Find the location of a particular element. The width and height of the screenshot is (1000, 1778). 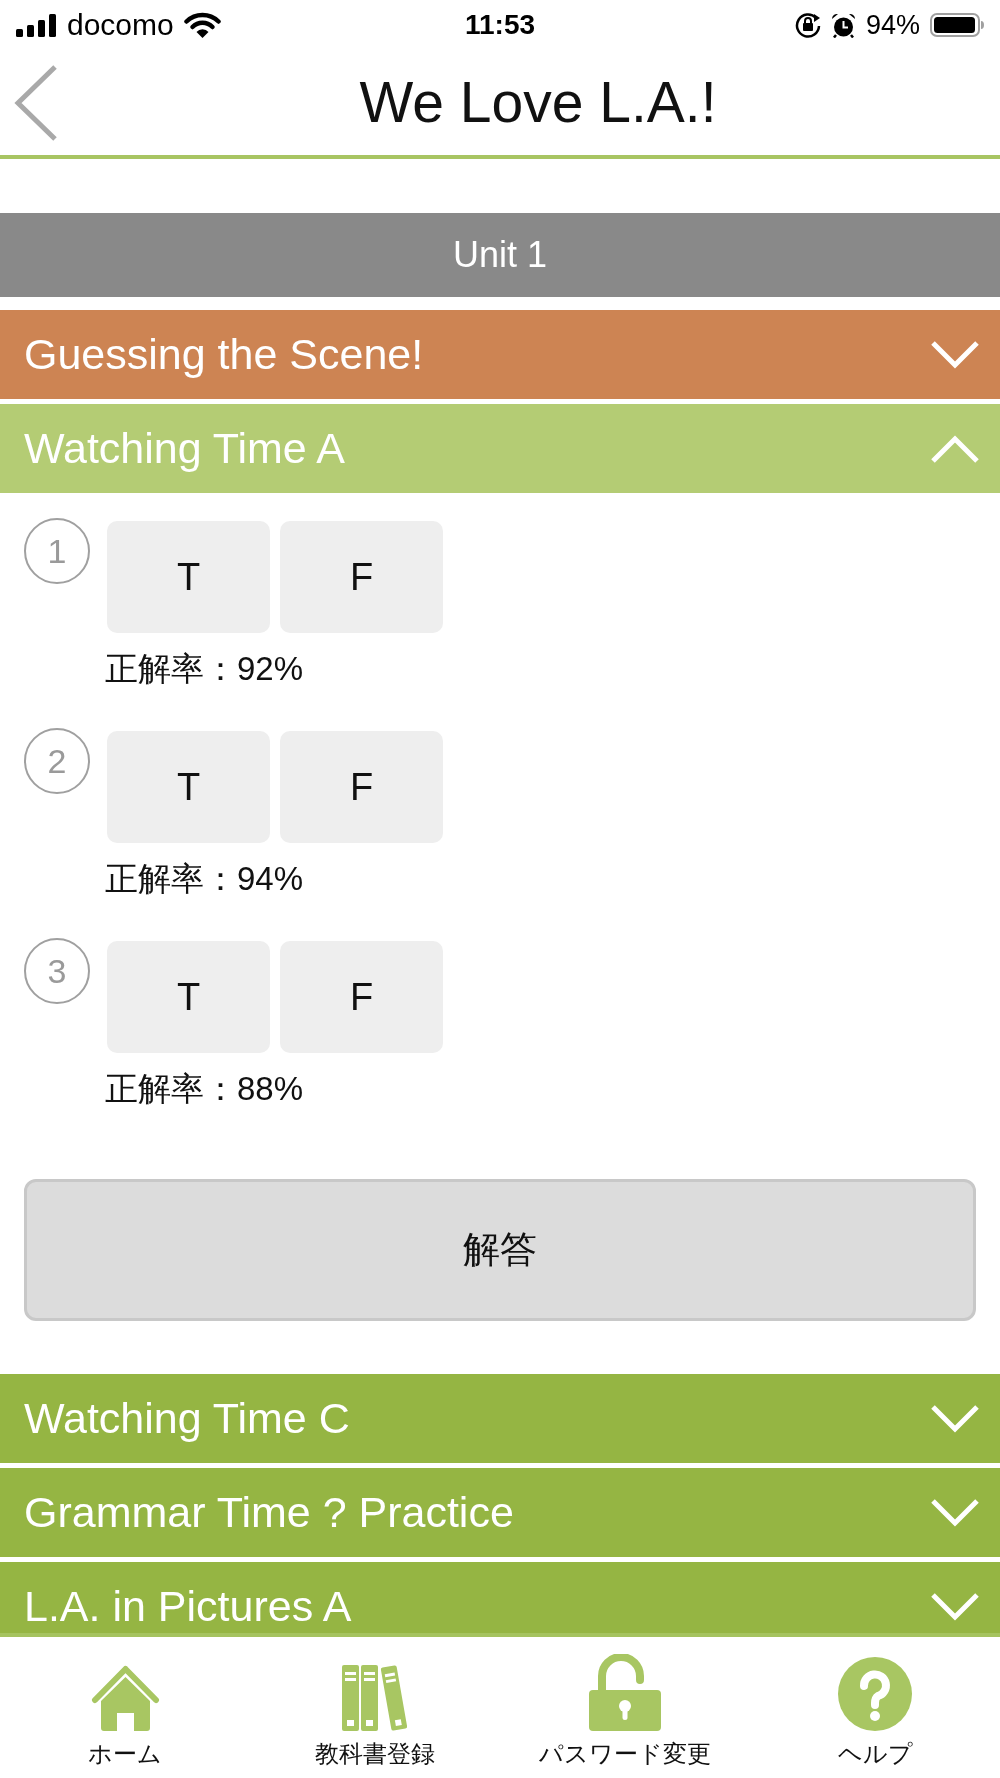

question-number: 2 is located at coordinates (57, 761).